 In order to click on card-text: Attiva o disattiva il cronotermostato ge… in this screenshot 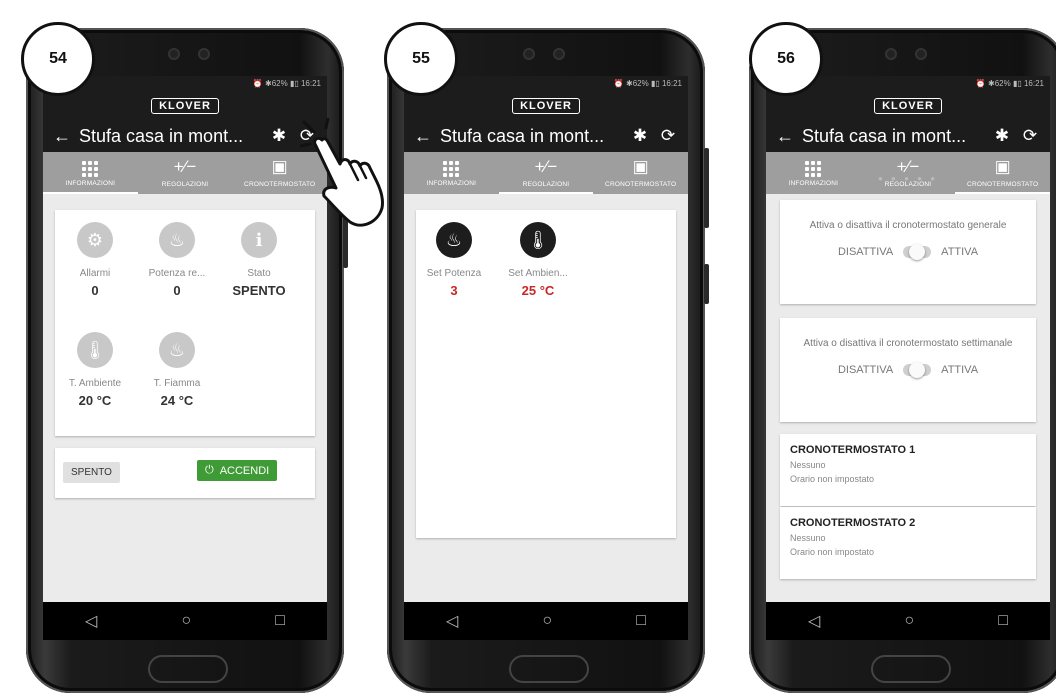, I will do `click(908, 225)`.